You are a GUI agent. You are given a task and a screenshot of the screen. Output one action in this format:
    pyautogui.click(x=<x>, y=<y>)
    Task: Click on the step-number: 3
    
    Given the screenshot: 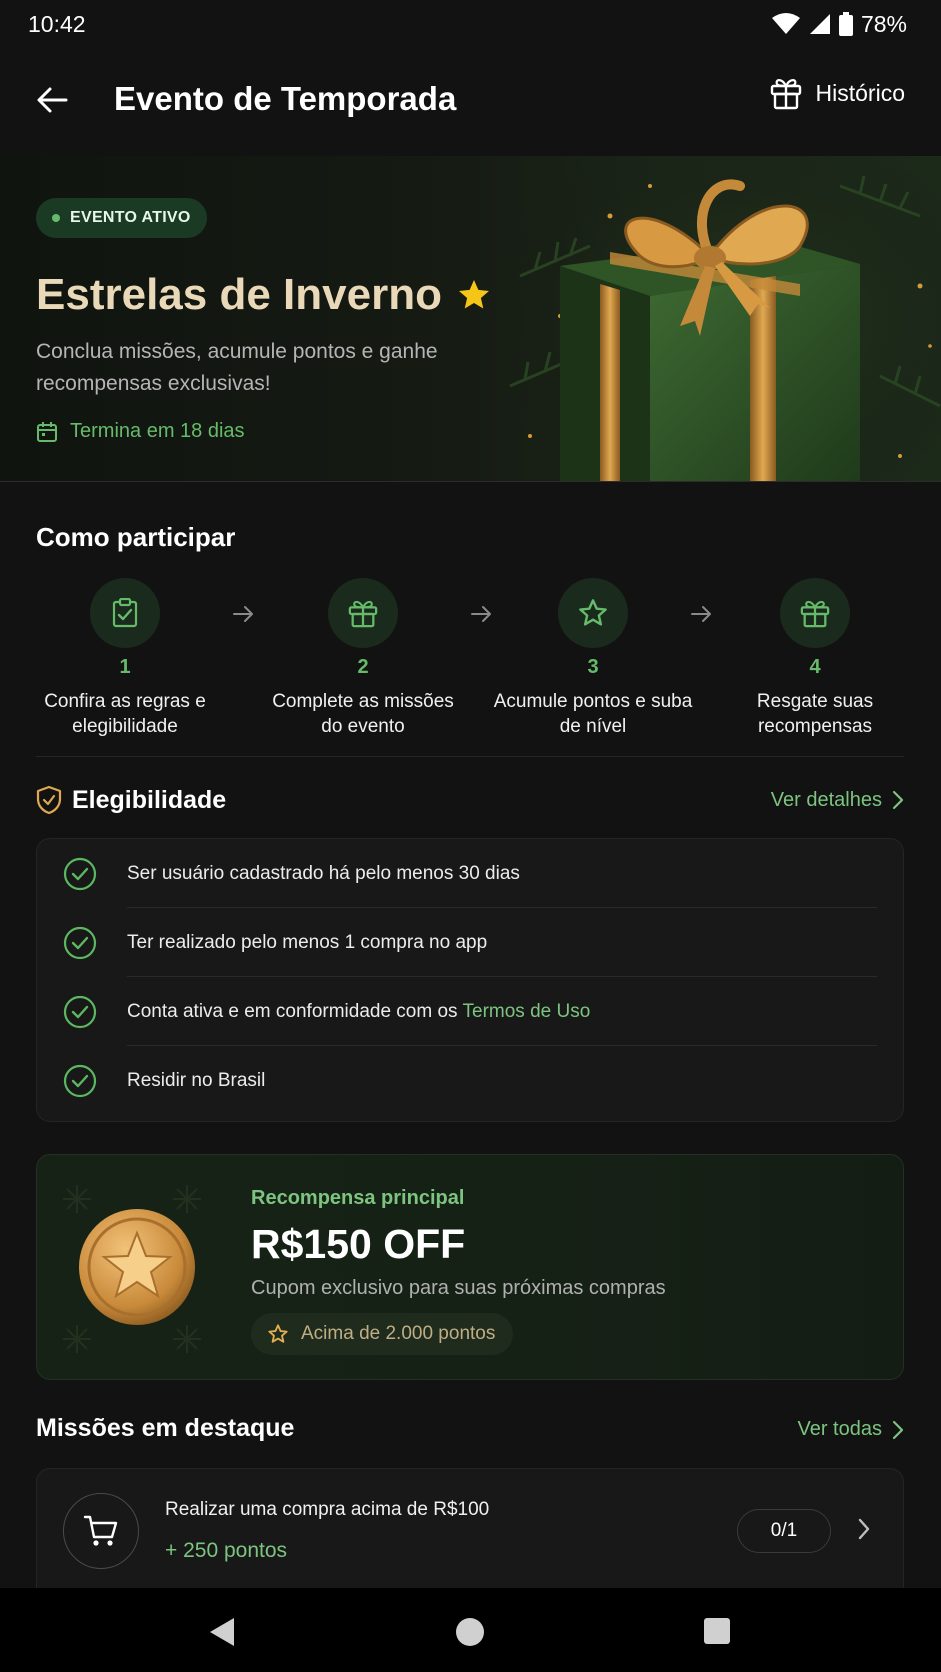 What is the action you would take?
    pyautogui.click(x=593, y=667)
    